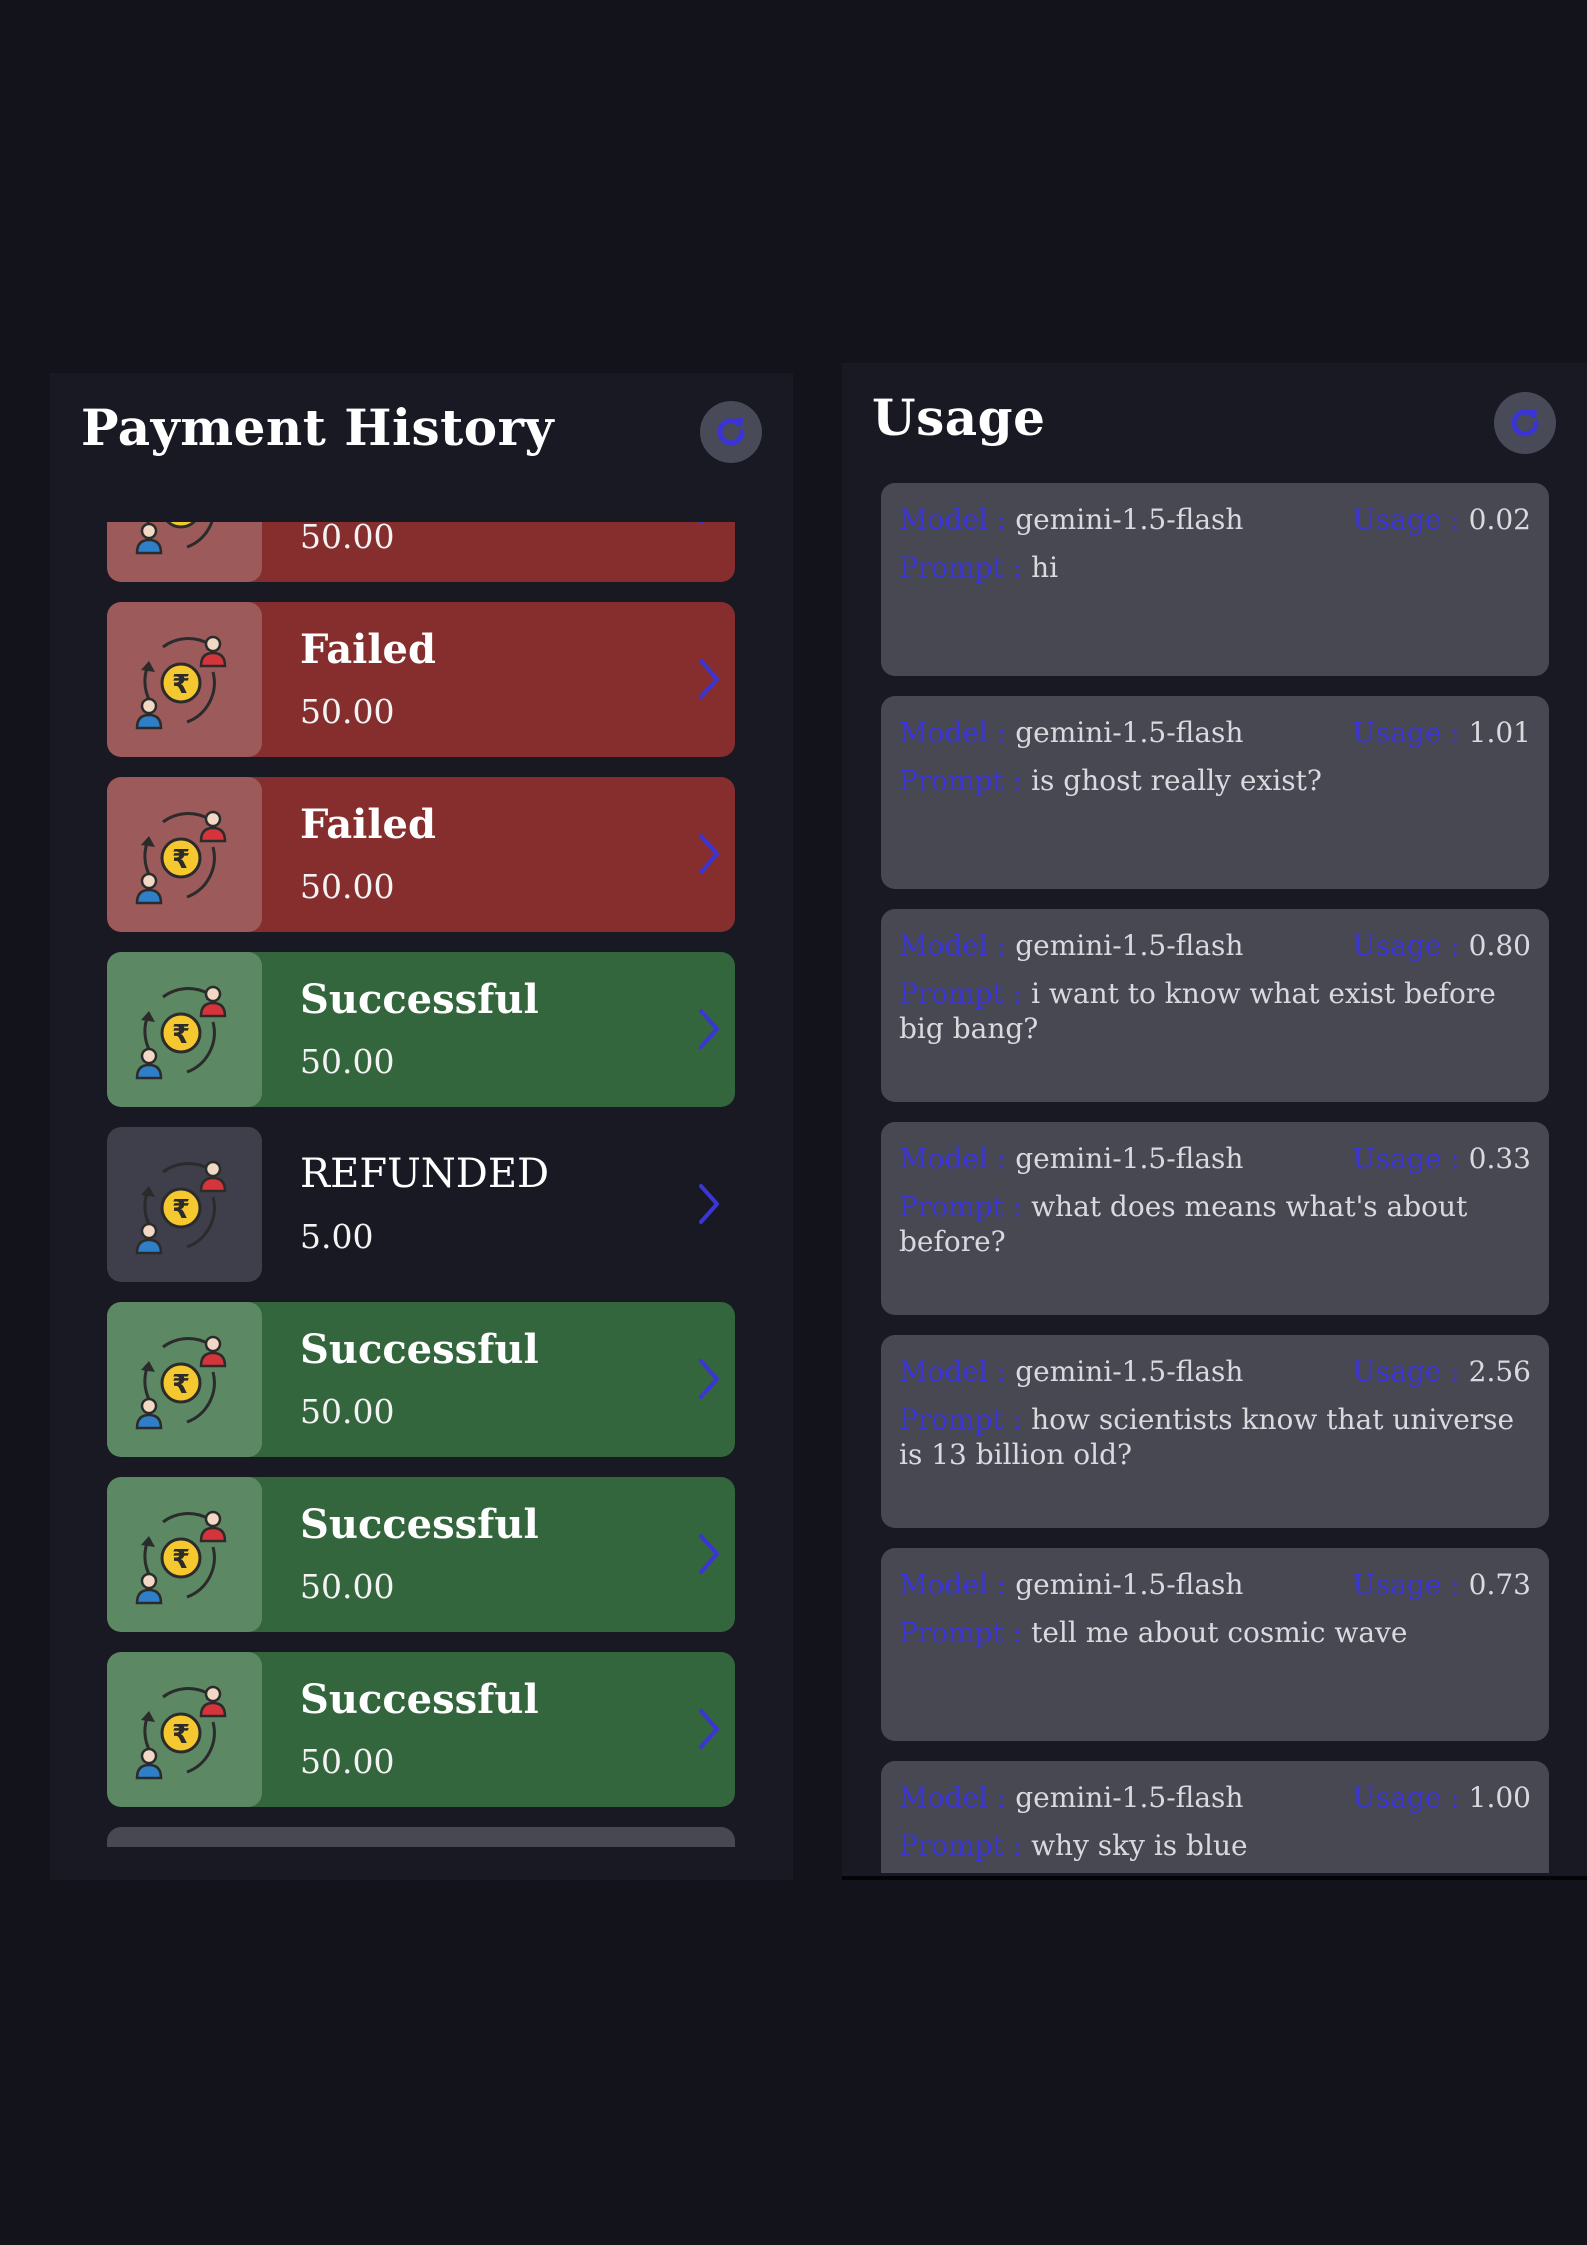  What do you see at coordinates (421, 1204) in the screenshot?
I see `payment-card: ₹ REFUNDED 5.00` at bounding box center [421, 1204].